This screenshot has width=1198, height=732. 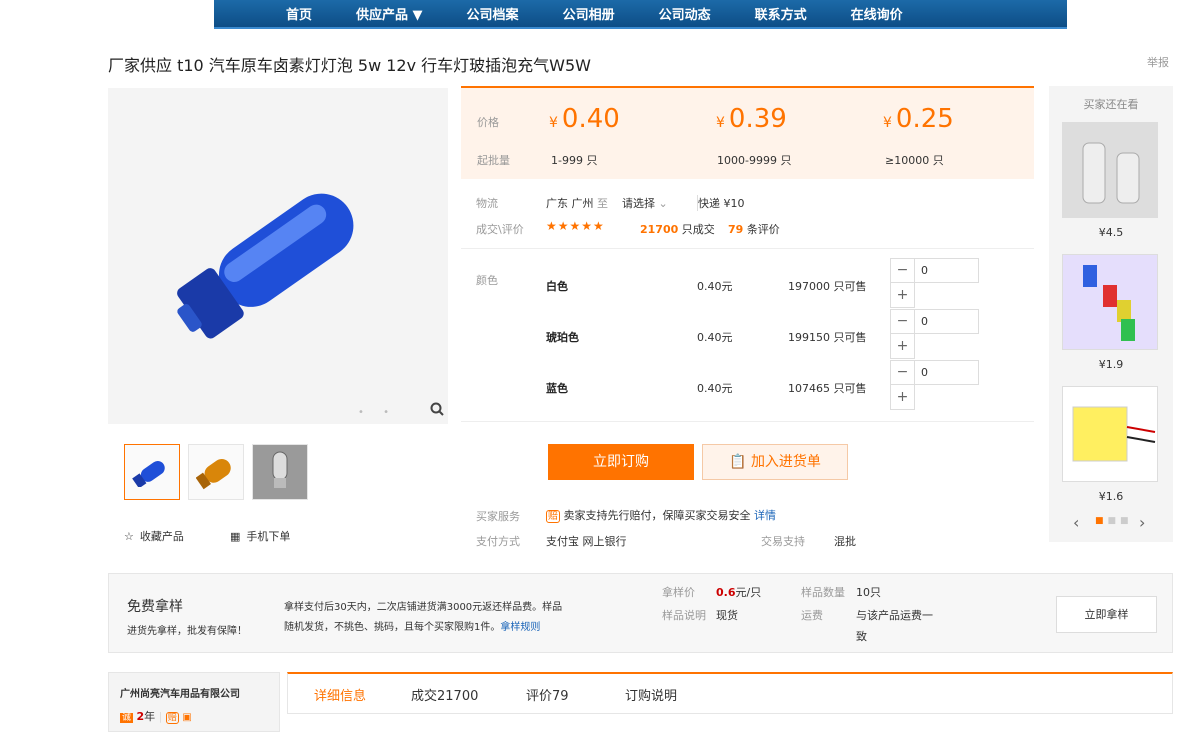 What do you see at coordinates (1076, 522) in the screenshot?
I see `chevron-left-icon: ‹` at bounding box center [1076, 522].